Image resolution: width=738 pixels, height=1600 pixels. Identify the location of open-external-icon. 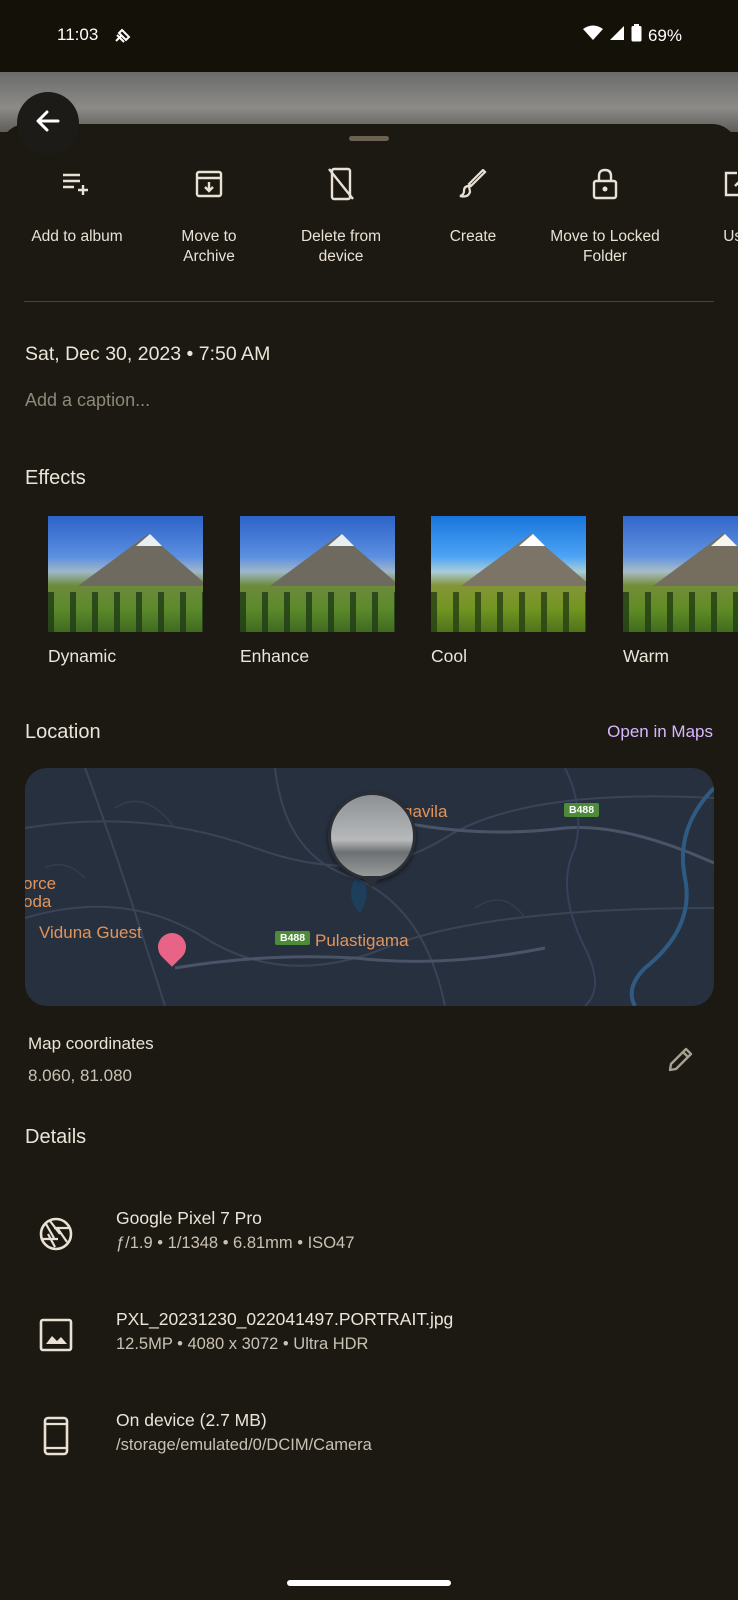
(700, 184).